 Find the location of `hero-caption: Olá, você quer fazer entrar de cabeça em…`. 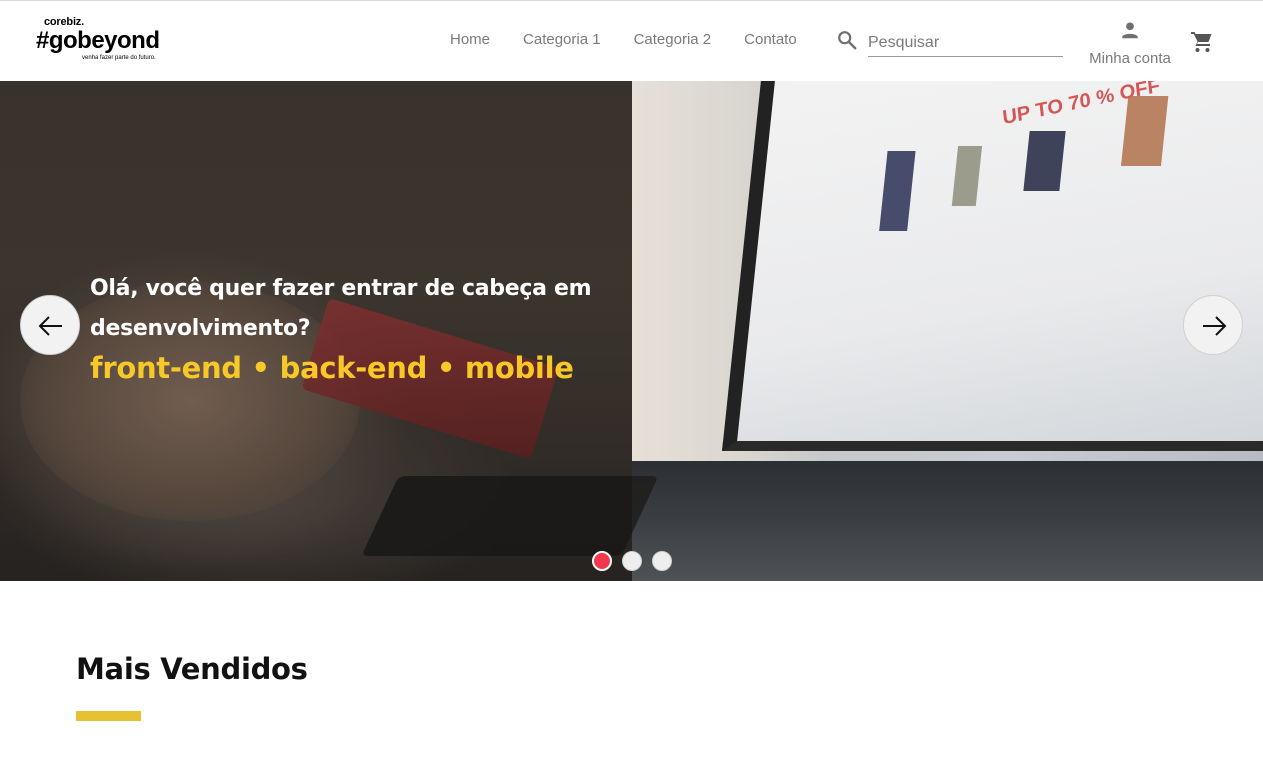

hero-caption: Olá, você quer fazer entrar de cabeça em… is located at coordinates (350, 327).